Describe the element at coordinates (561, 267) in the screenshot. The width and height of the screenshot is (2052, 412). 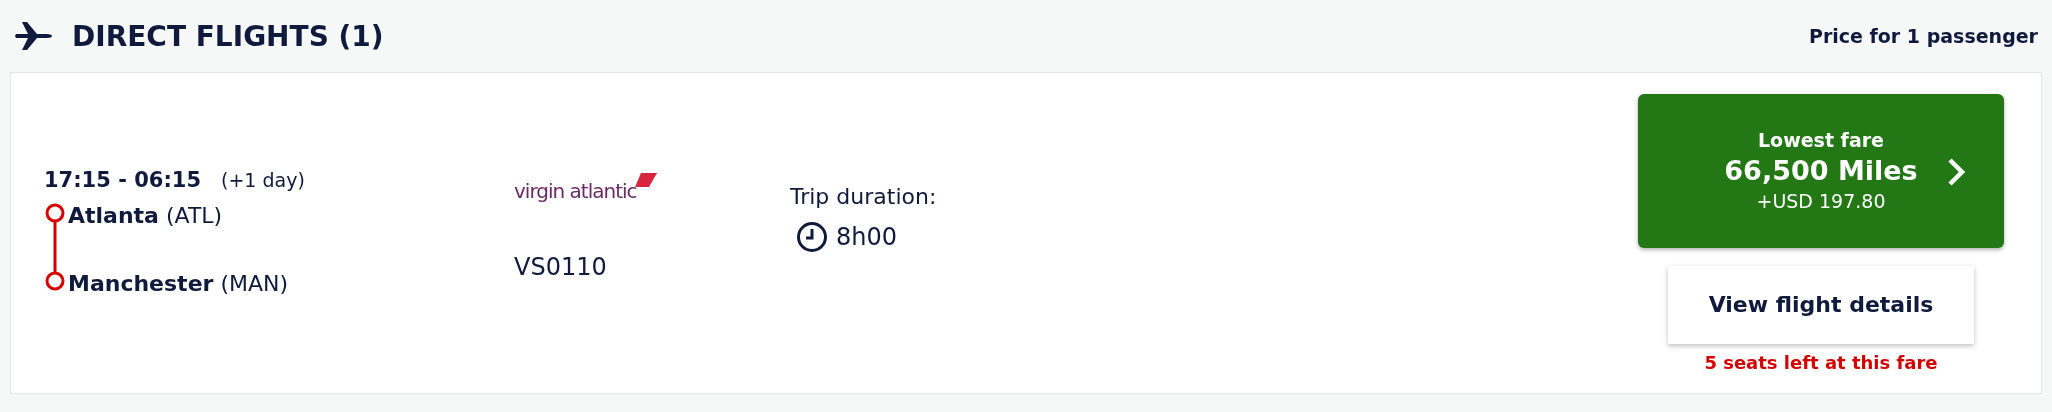
I see `flight-number: VS0110` at that location.